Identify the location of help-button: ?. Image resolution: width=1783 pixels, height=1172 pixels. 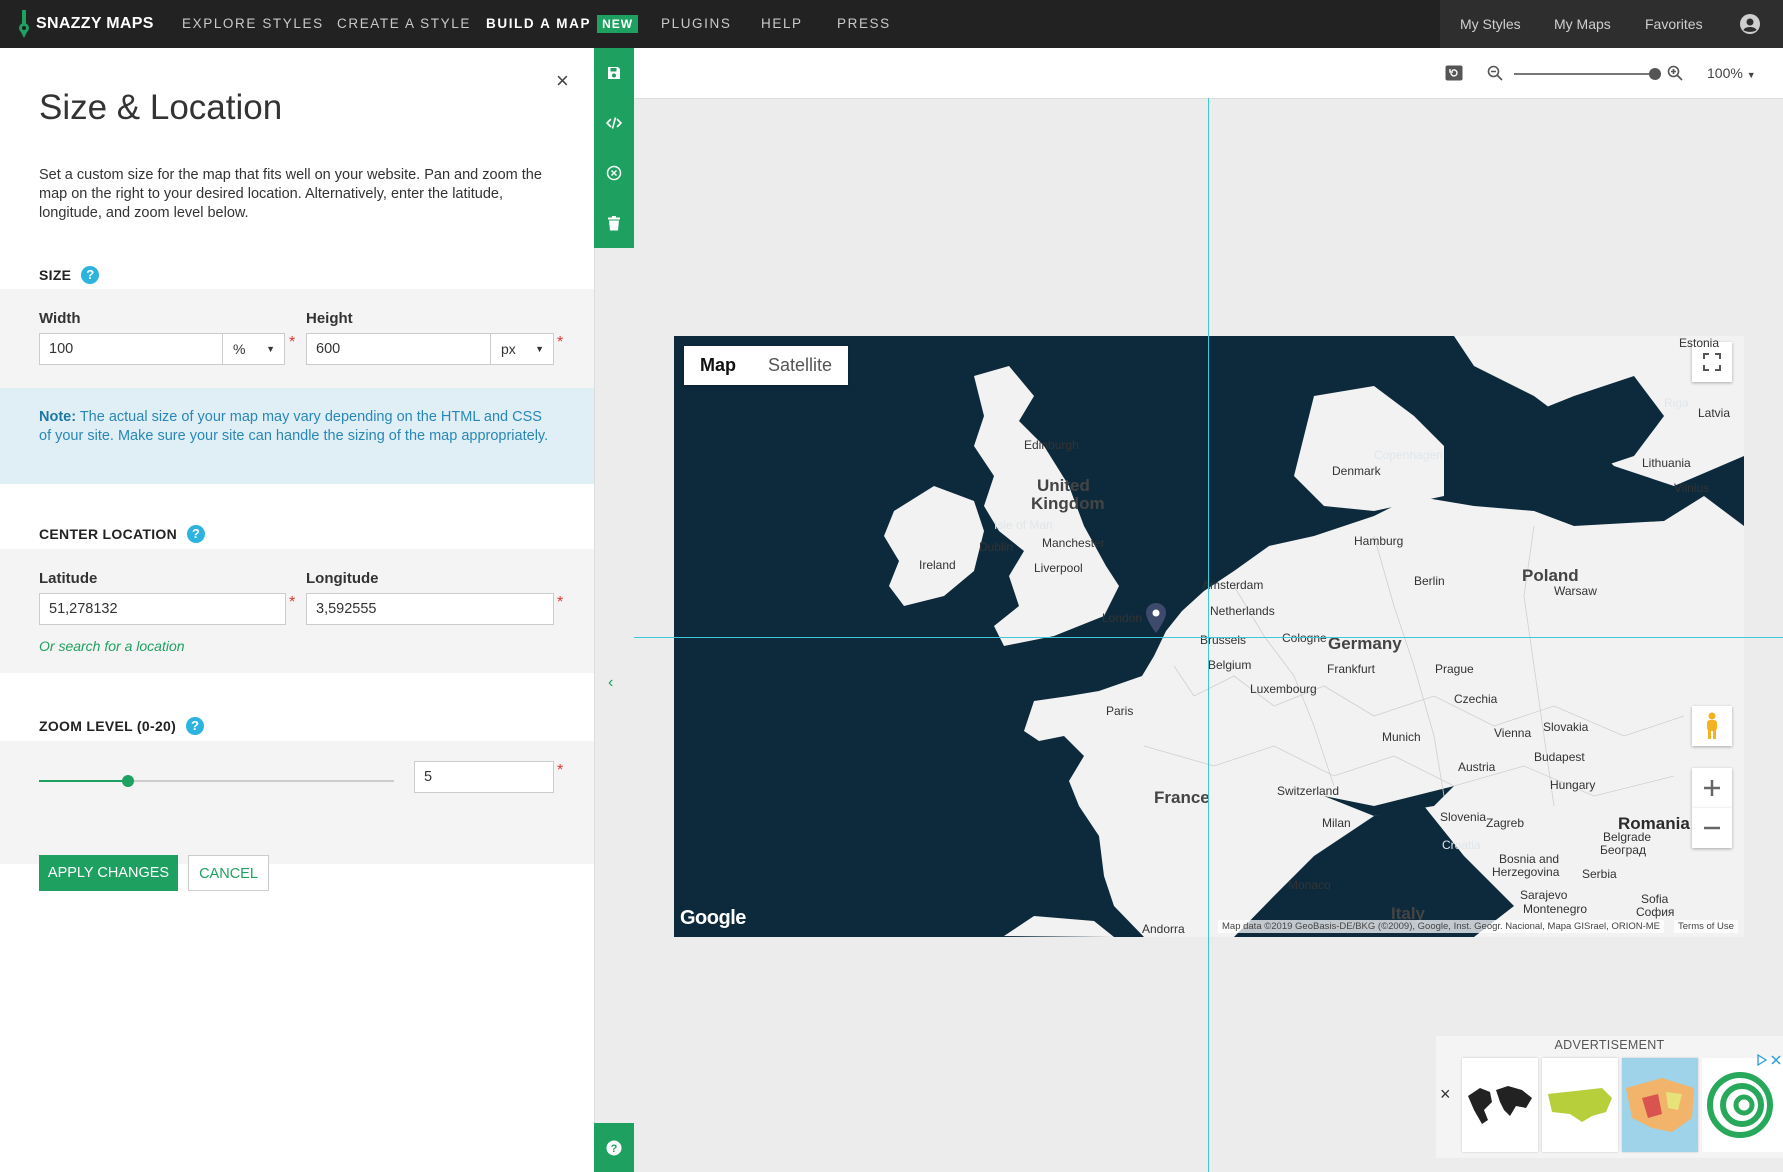
(614, 1147).